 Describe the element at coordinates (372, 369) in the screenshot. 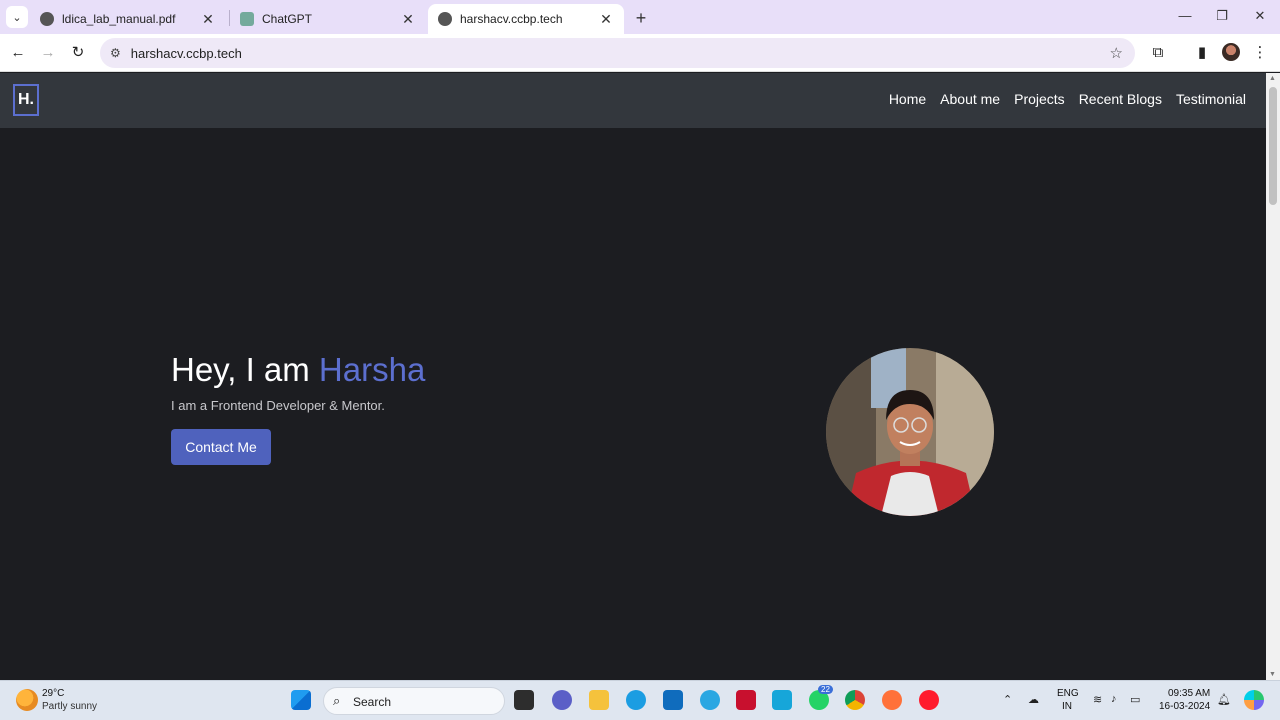

I see `hero-name: Harsha` at that location.